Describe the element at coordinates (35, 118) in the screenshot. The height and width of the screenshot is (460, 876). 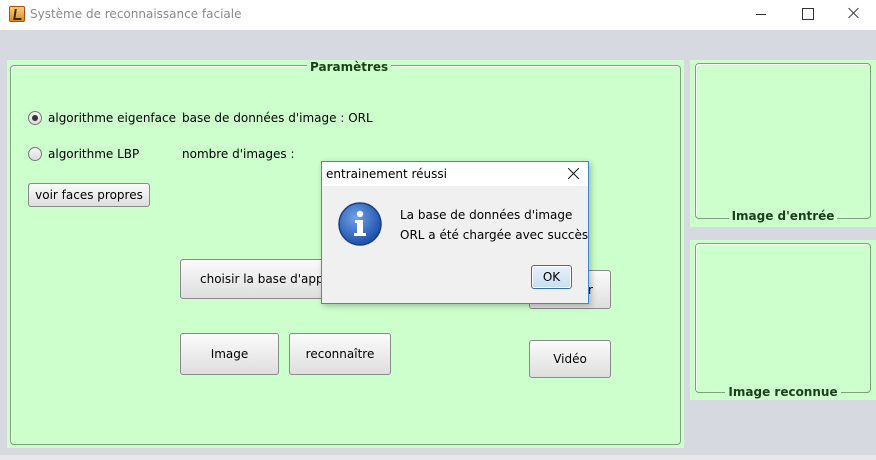
I see `eigenface-radio` at that location.